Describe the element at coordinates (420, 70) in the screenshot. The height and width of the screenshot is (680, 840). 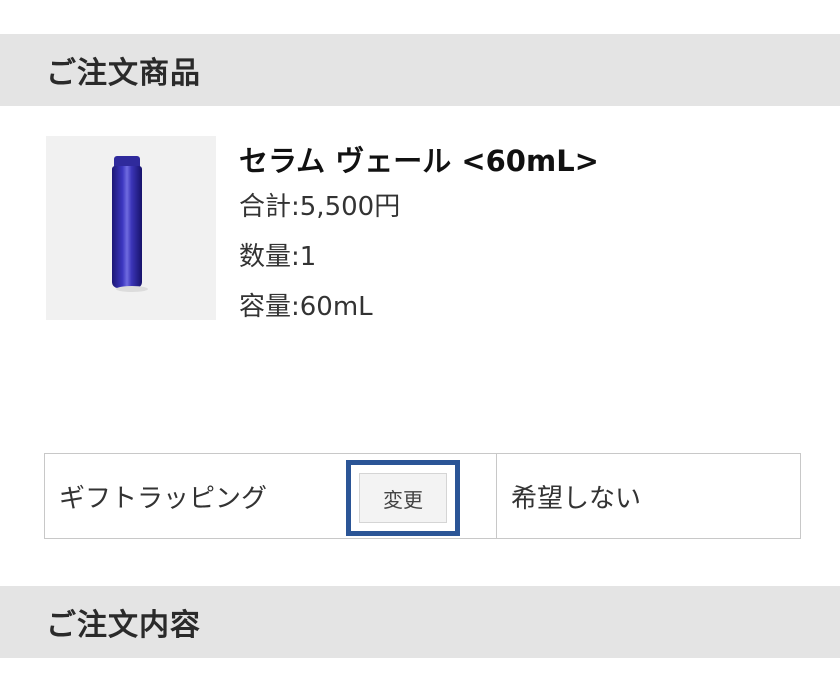
I see `order-items-header: ご注文商品` at that location.